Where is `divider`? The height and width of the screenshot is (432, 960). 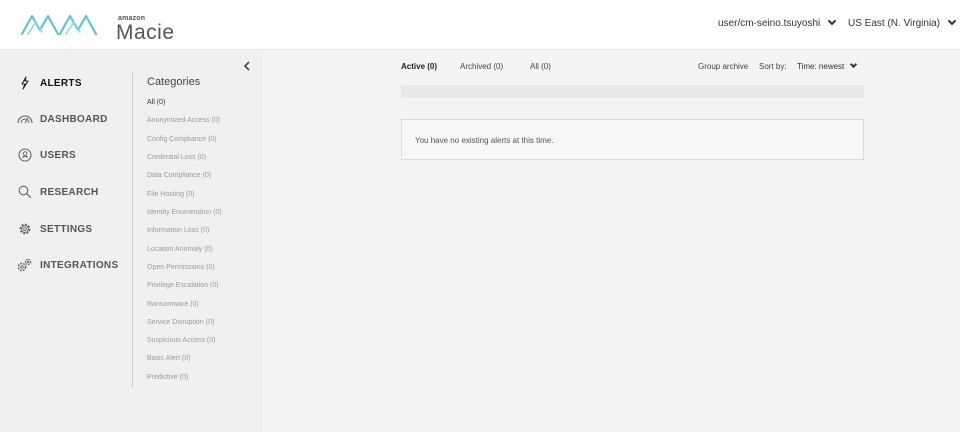 divider is located at coordinates (132, 230).